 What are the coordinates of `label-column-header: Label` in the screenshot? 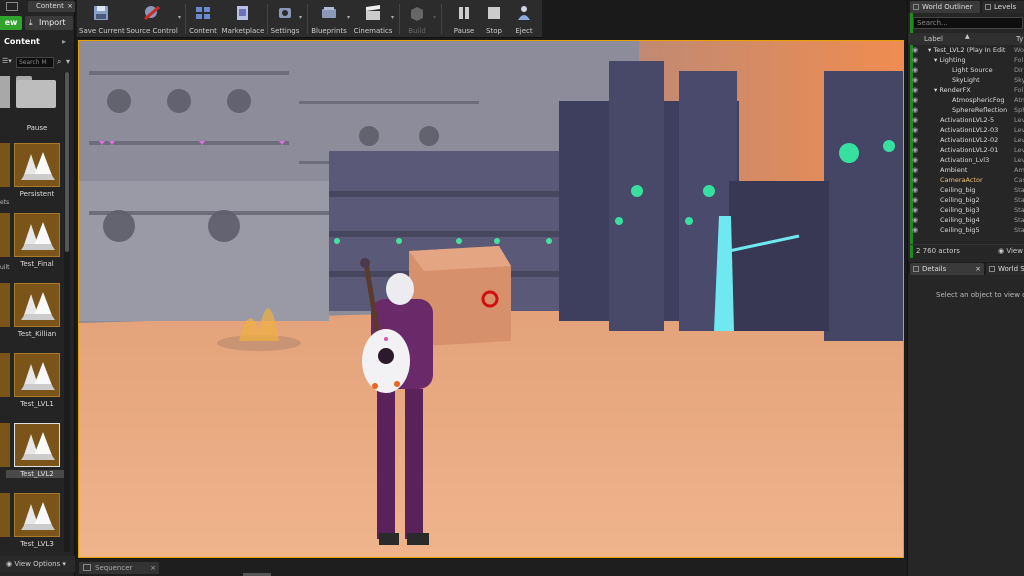 It's located at (933, 39).